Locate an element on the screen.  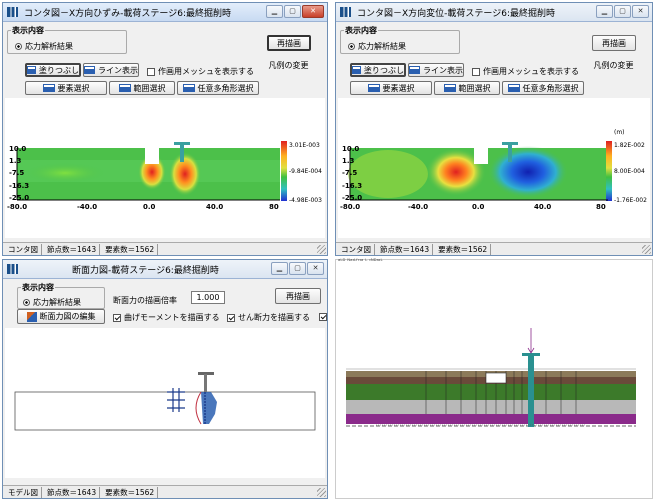
moment-diagram is located at coordinates (206, 408).